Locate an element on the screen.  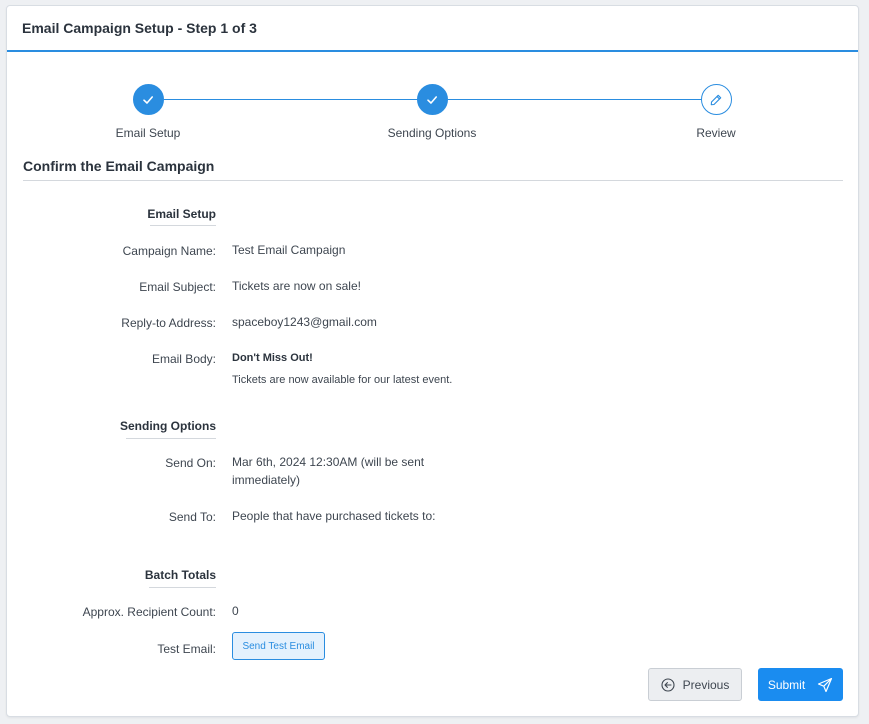
group-heading-sending-options: Sending Options is located at coordinates (168, 426).